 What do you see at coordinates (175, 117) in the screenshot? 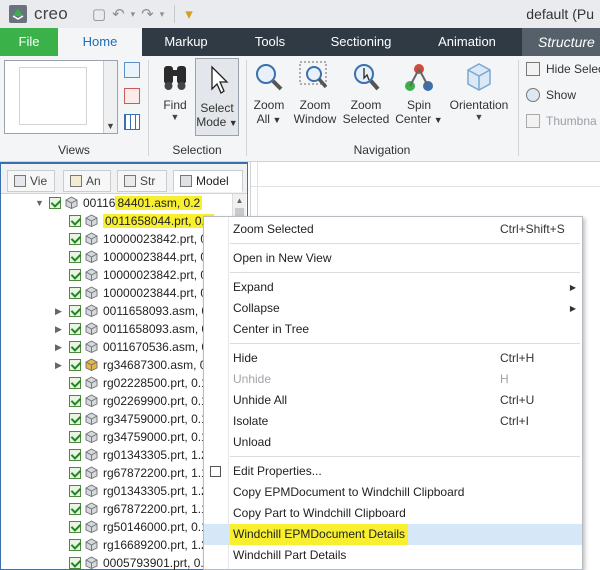
I see `find-dropdown-icon: ▼` at bounding box center [175, 117].